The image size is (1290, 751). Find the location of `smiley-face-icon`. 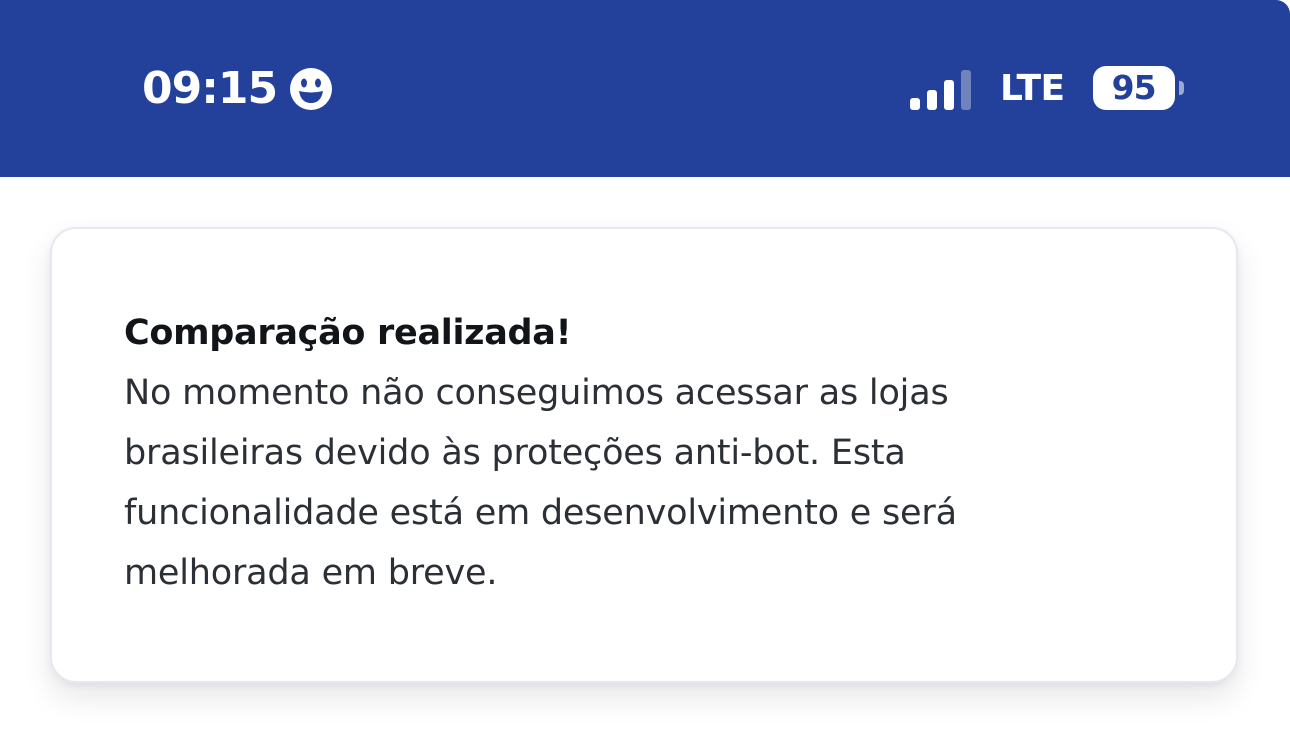

smiley-face-icon is located at coordinates (311, 89).